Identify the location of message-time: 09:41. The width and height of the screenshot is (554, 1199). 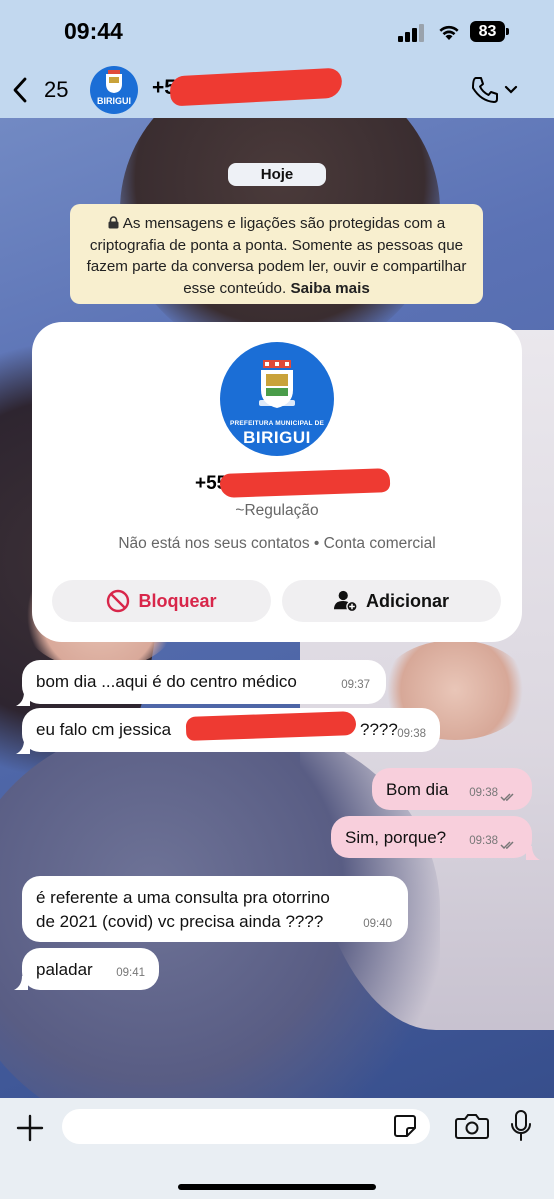
(130, 973).